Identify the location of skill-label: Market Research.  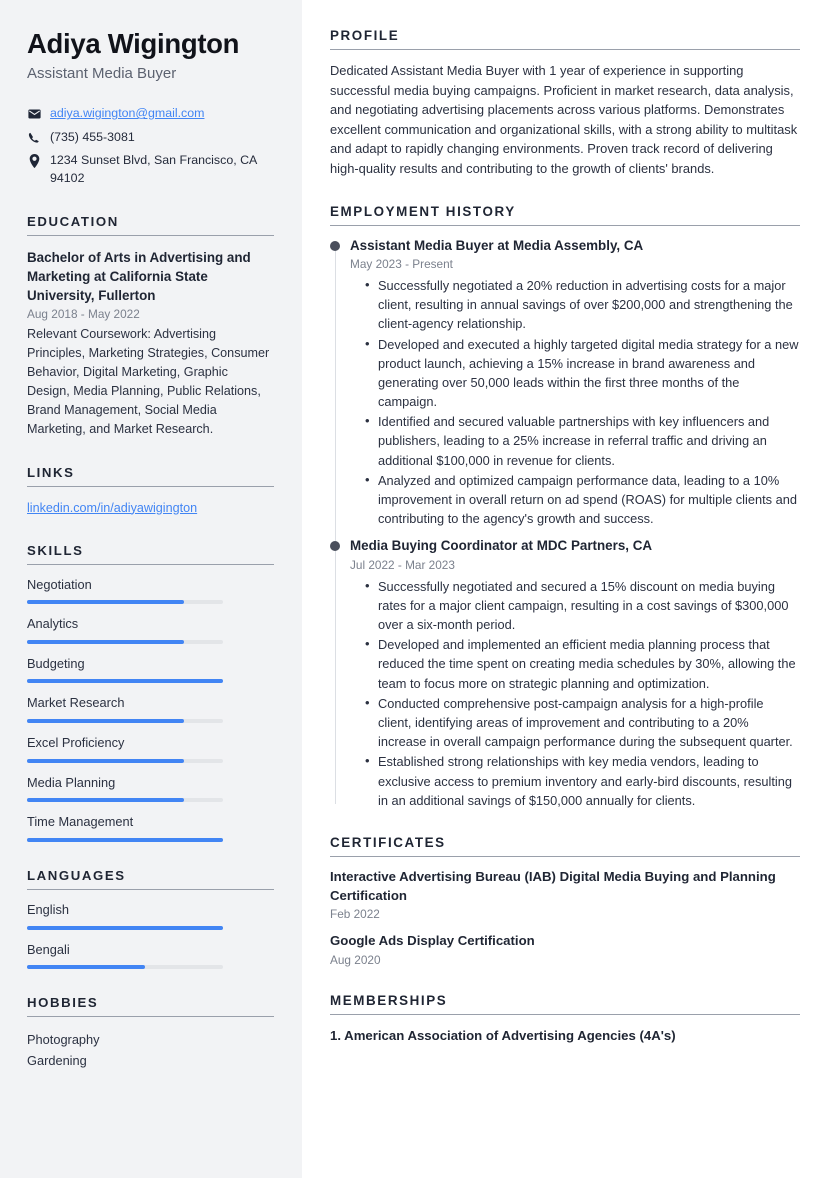
(76, 703).